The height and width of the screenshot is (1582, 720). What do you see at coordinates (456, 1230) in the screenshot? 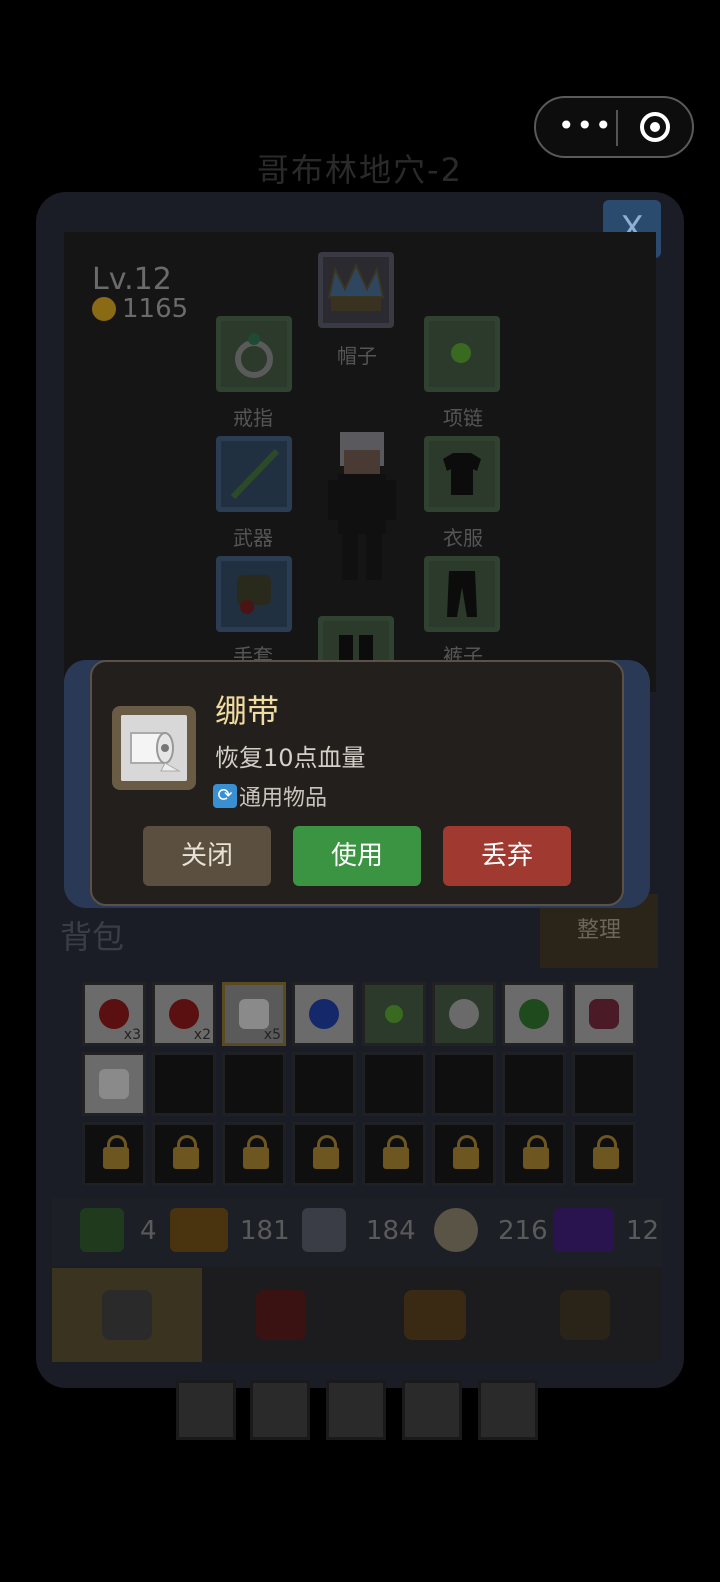
I see `yarn-icon` at bounding box center [456, 1230].